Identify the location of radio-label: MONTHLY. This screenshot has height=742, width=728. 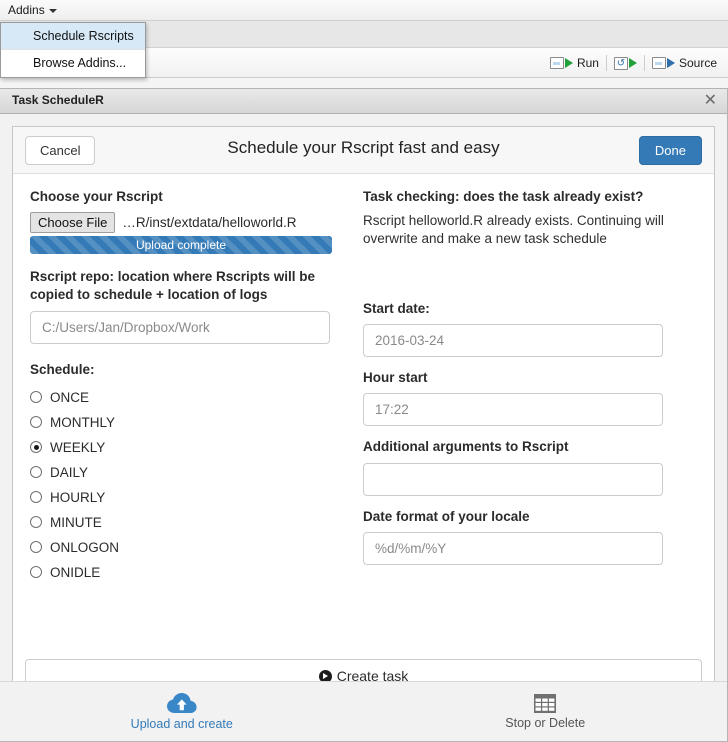
(83, 422).